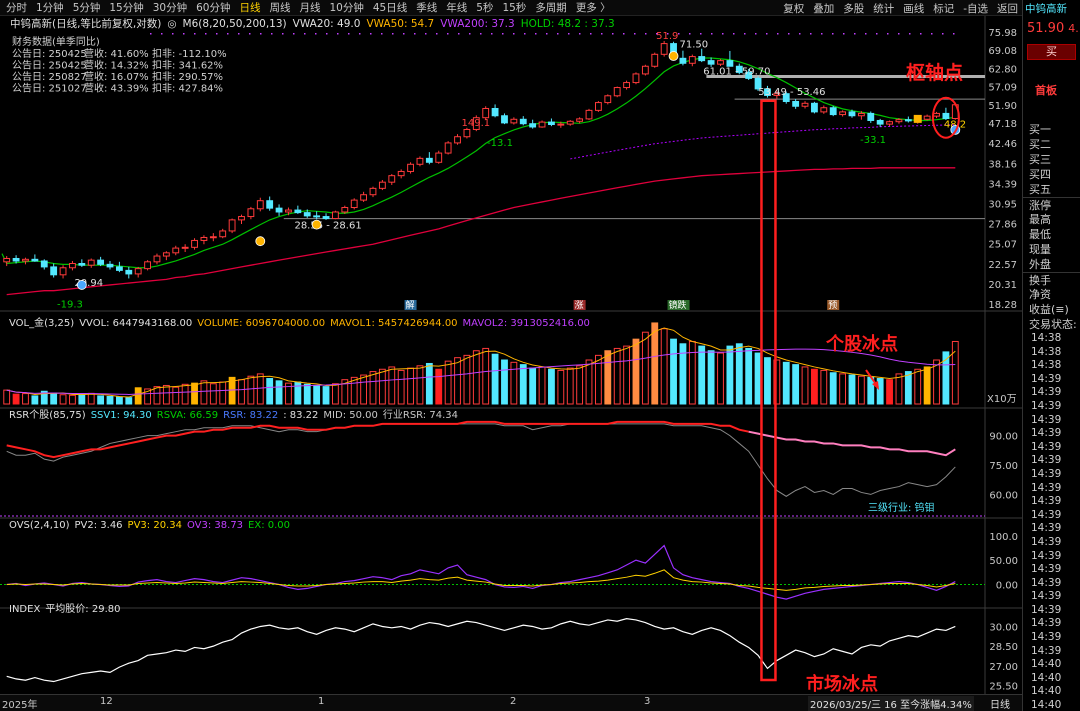 The height and width of the screenshot is (711, 1080). I want to click on tool-button-6: -自选, so click(975, 8).